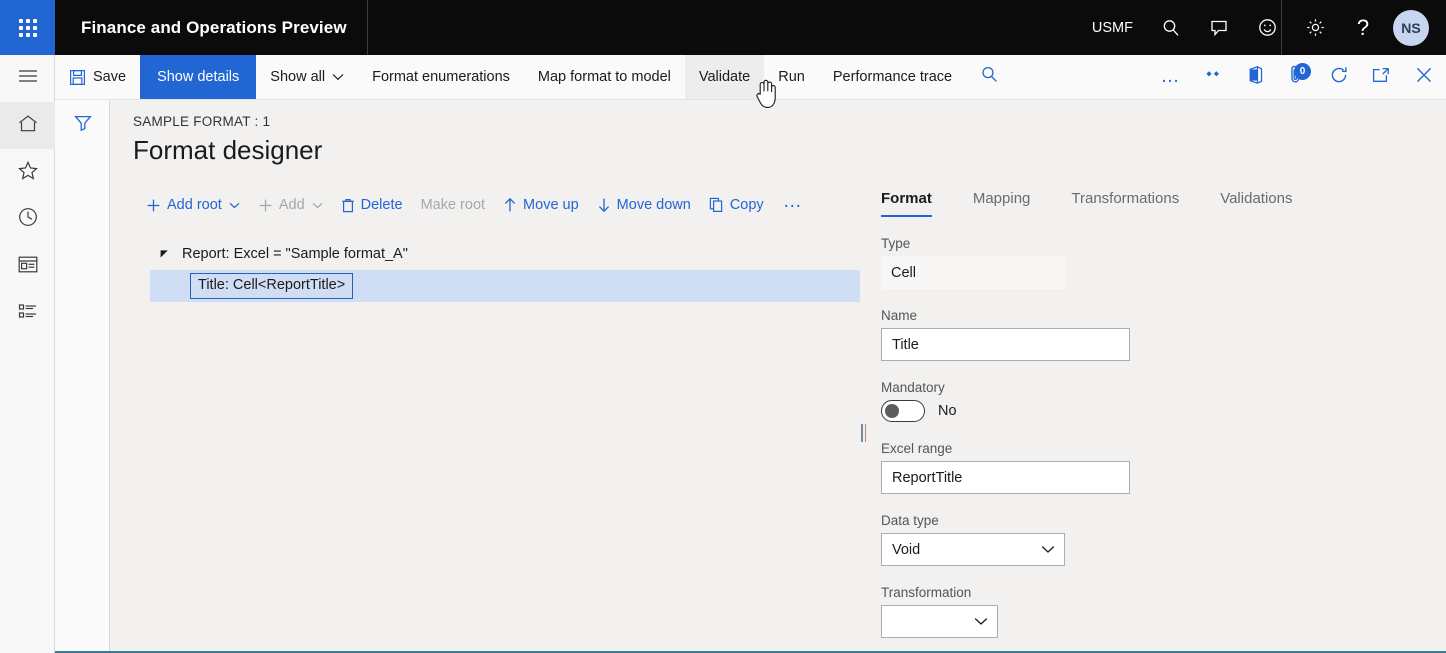 This screenshot has width=1446, height=653. Describe the element at coordinates (604, 205) in the screenshot. I see `arrow-down-icon` at that location.